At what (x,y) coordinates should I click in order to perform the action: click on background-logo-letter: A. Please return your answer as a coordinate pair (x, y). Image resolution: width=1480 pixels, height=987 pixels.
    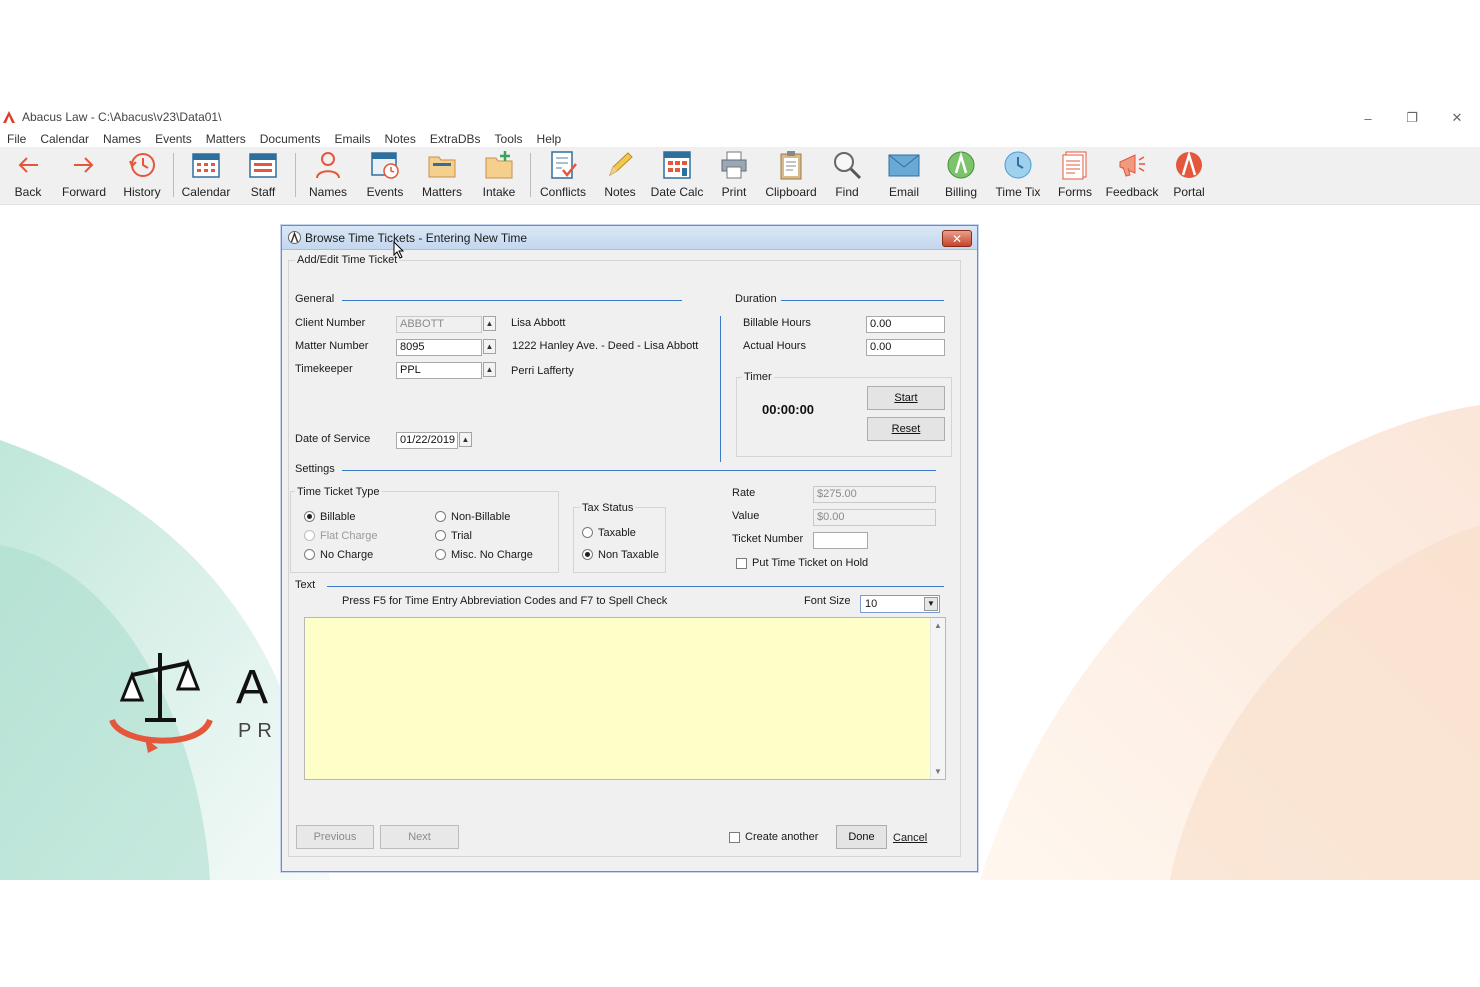
    Looking at the image, I should click on (252, 687).